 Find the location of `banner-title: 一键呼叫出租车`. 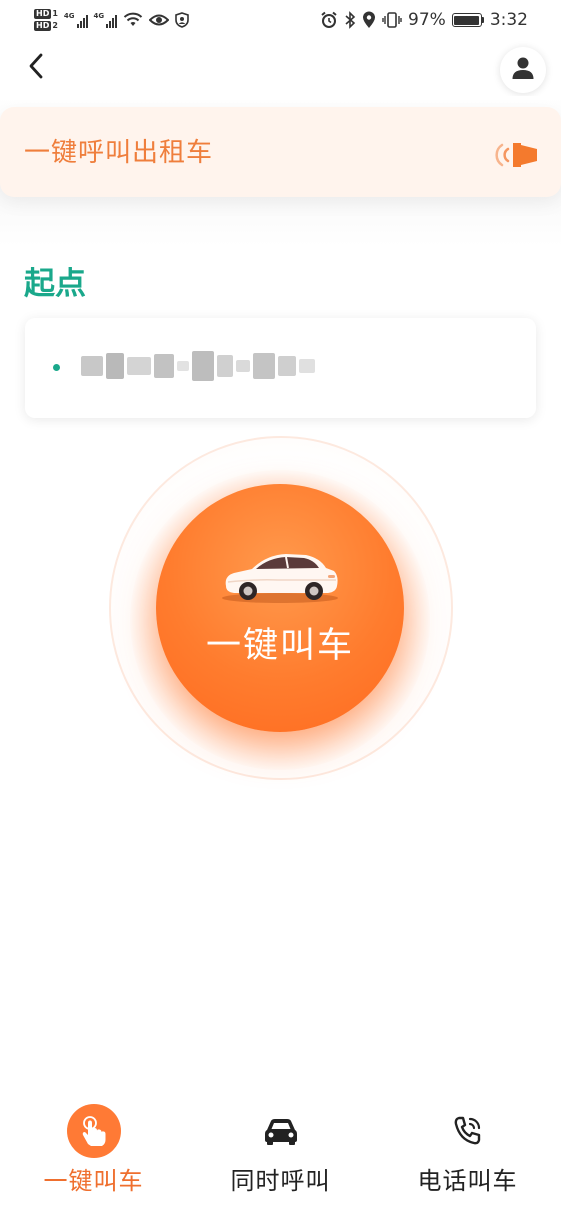

banner-title: 一键呼叫出租车 is located at coordinates (119, 153).